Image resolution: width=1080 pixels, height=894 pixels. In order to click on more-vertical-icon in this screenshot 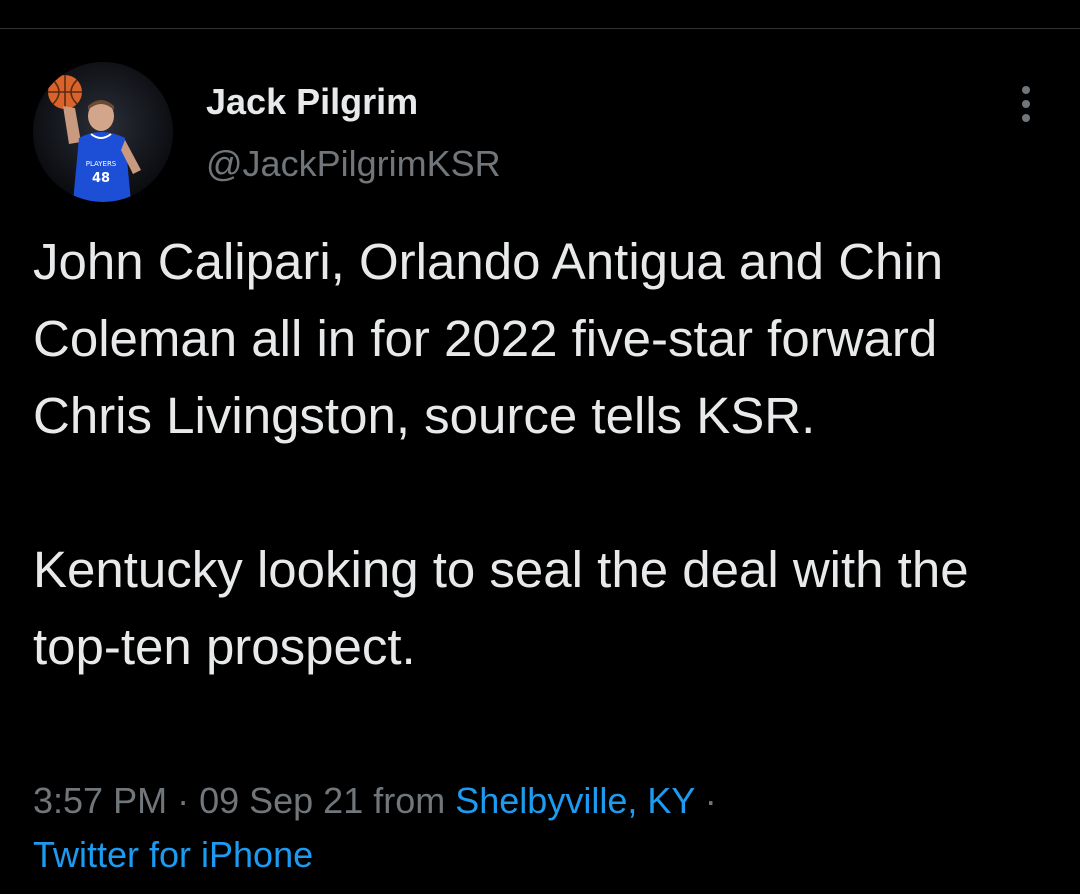, I will do `click(1026, 90)`.